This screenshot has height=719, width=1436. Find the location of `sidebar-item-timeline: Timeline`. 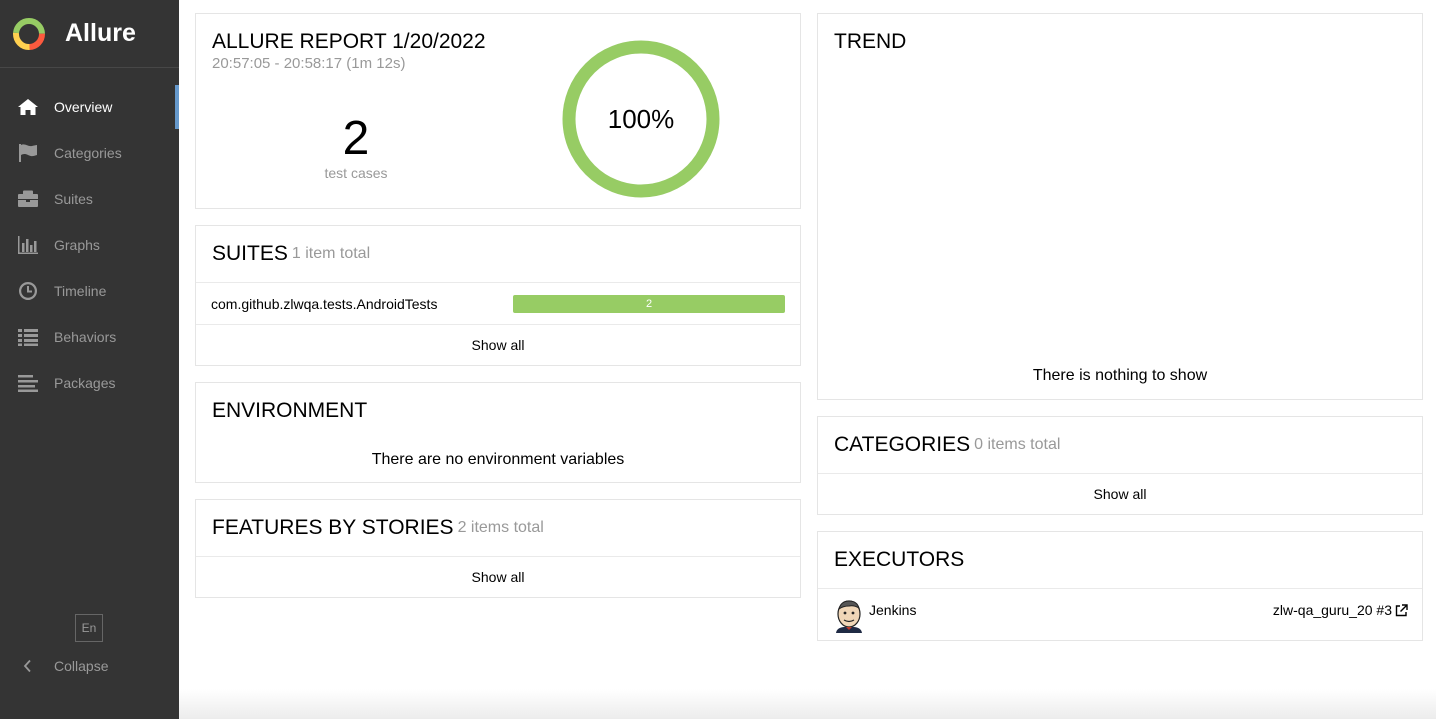

sidebar-item-timeline: Timeline is located at coordinates (89, 291).